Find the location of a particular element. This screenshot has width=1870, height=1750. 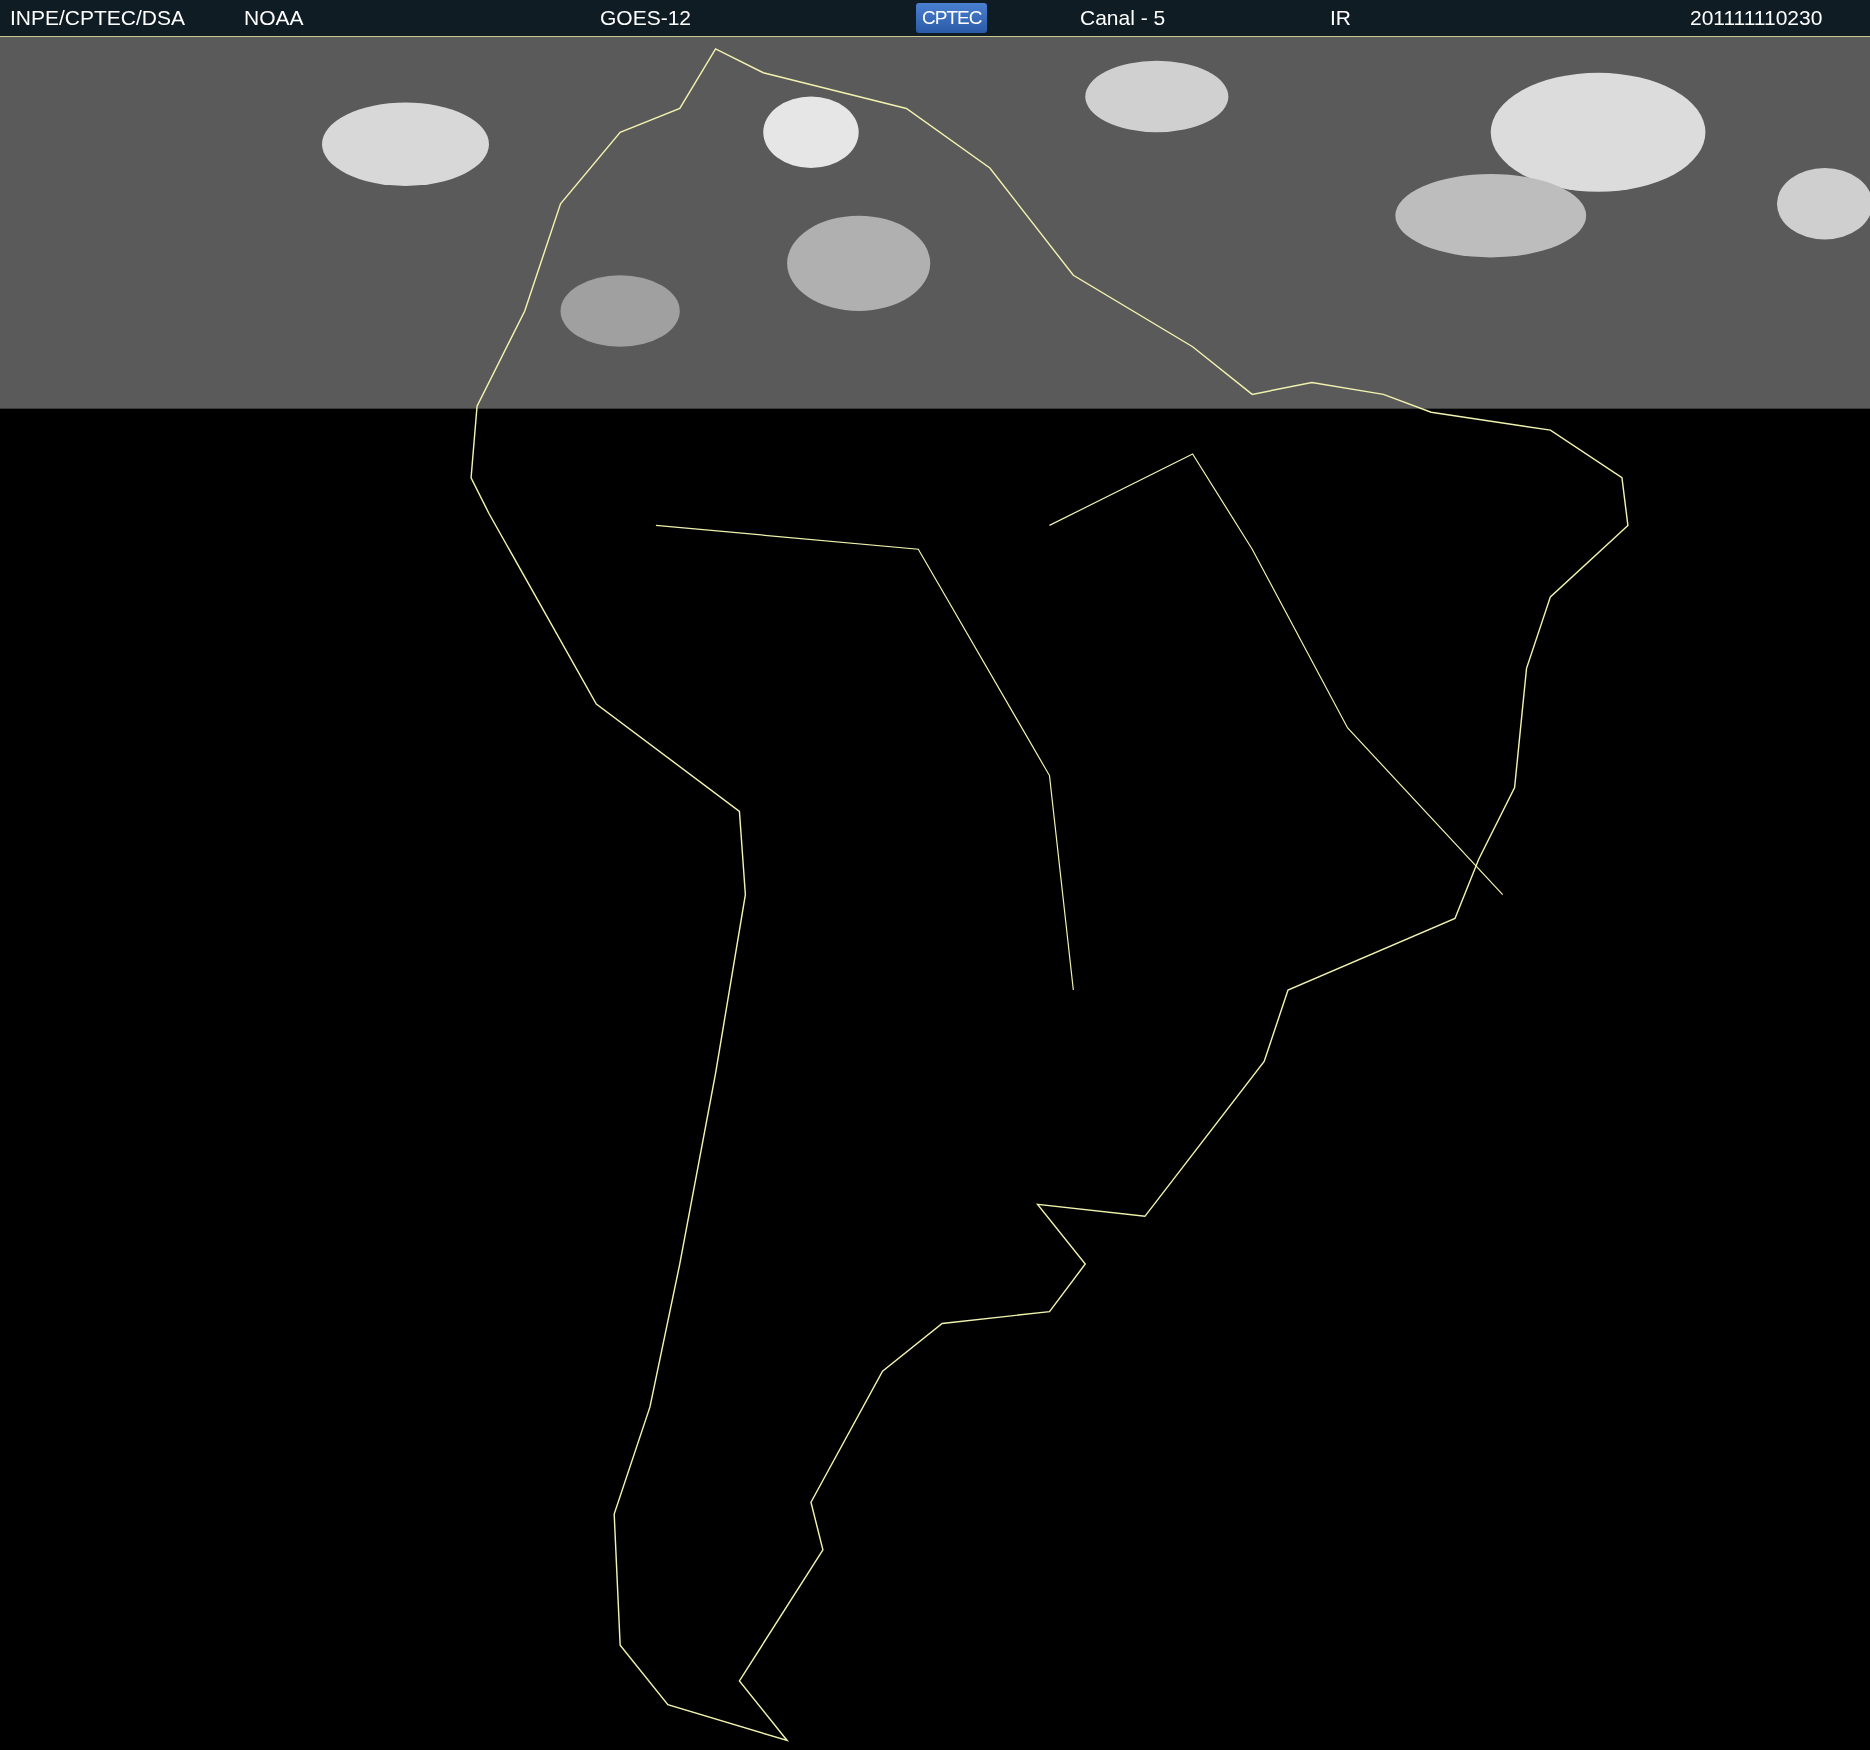

header-label: 201111110230 is located at coordinates (1756, 18).